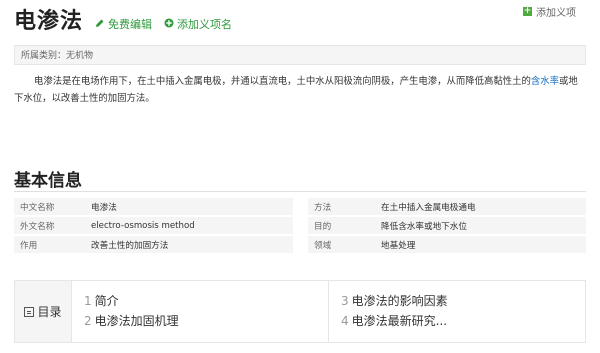  What do you see at coordinates (100, 24) in the screenshot?
I see `pencil-icon` at bounding box center [100, 24].